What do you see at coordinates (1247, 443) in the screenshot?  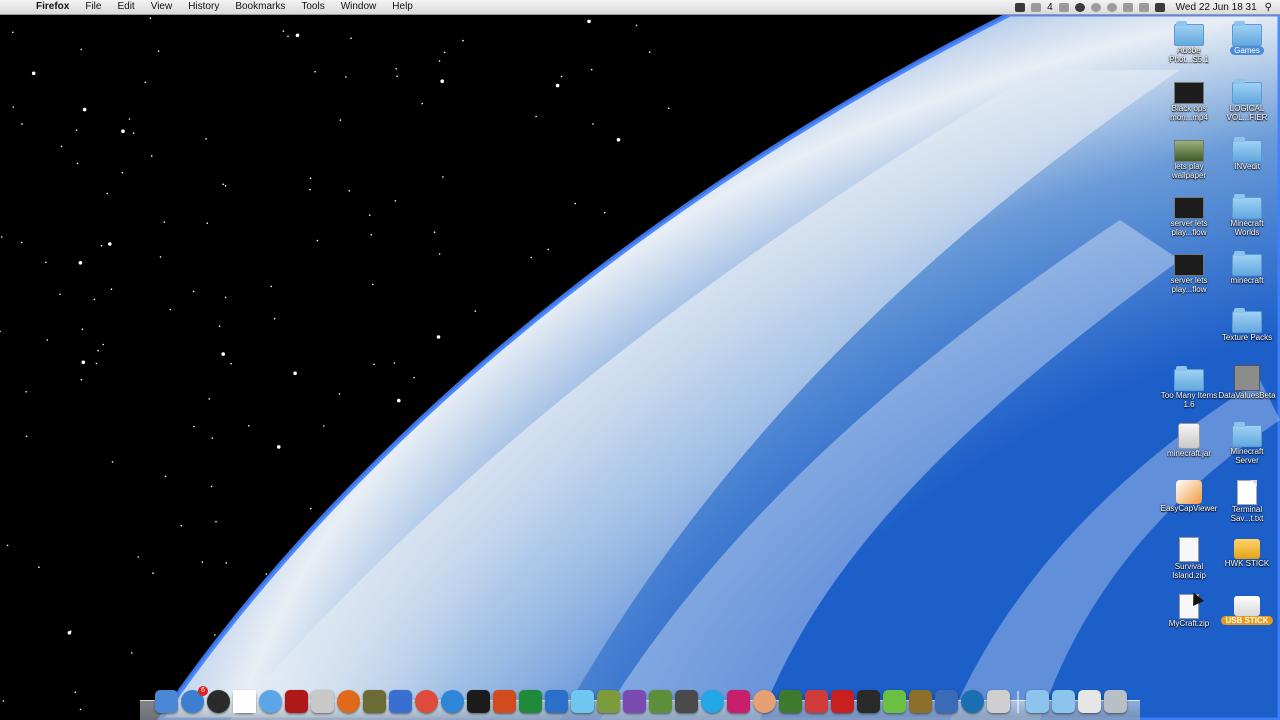 I see `desktop-icon-minecraft-server: Minecraft Server` at bounding box center [1247, 443].